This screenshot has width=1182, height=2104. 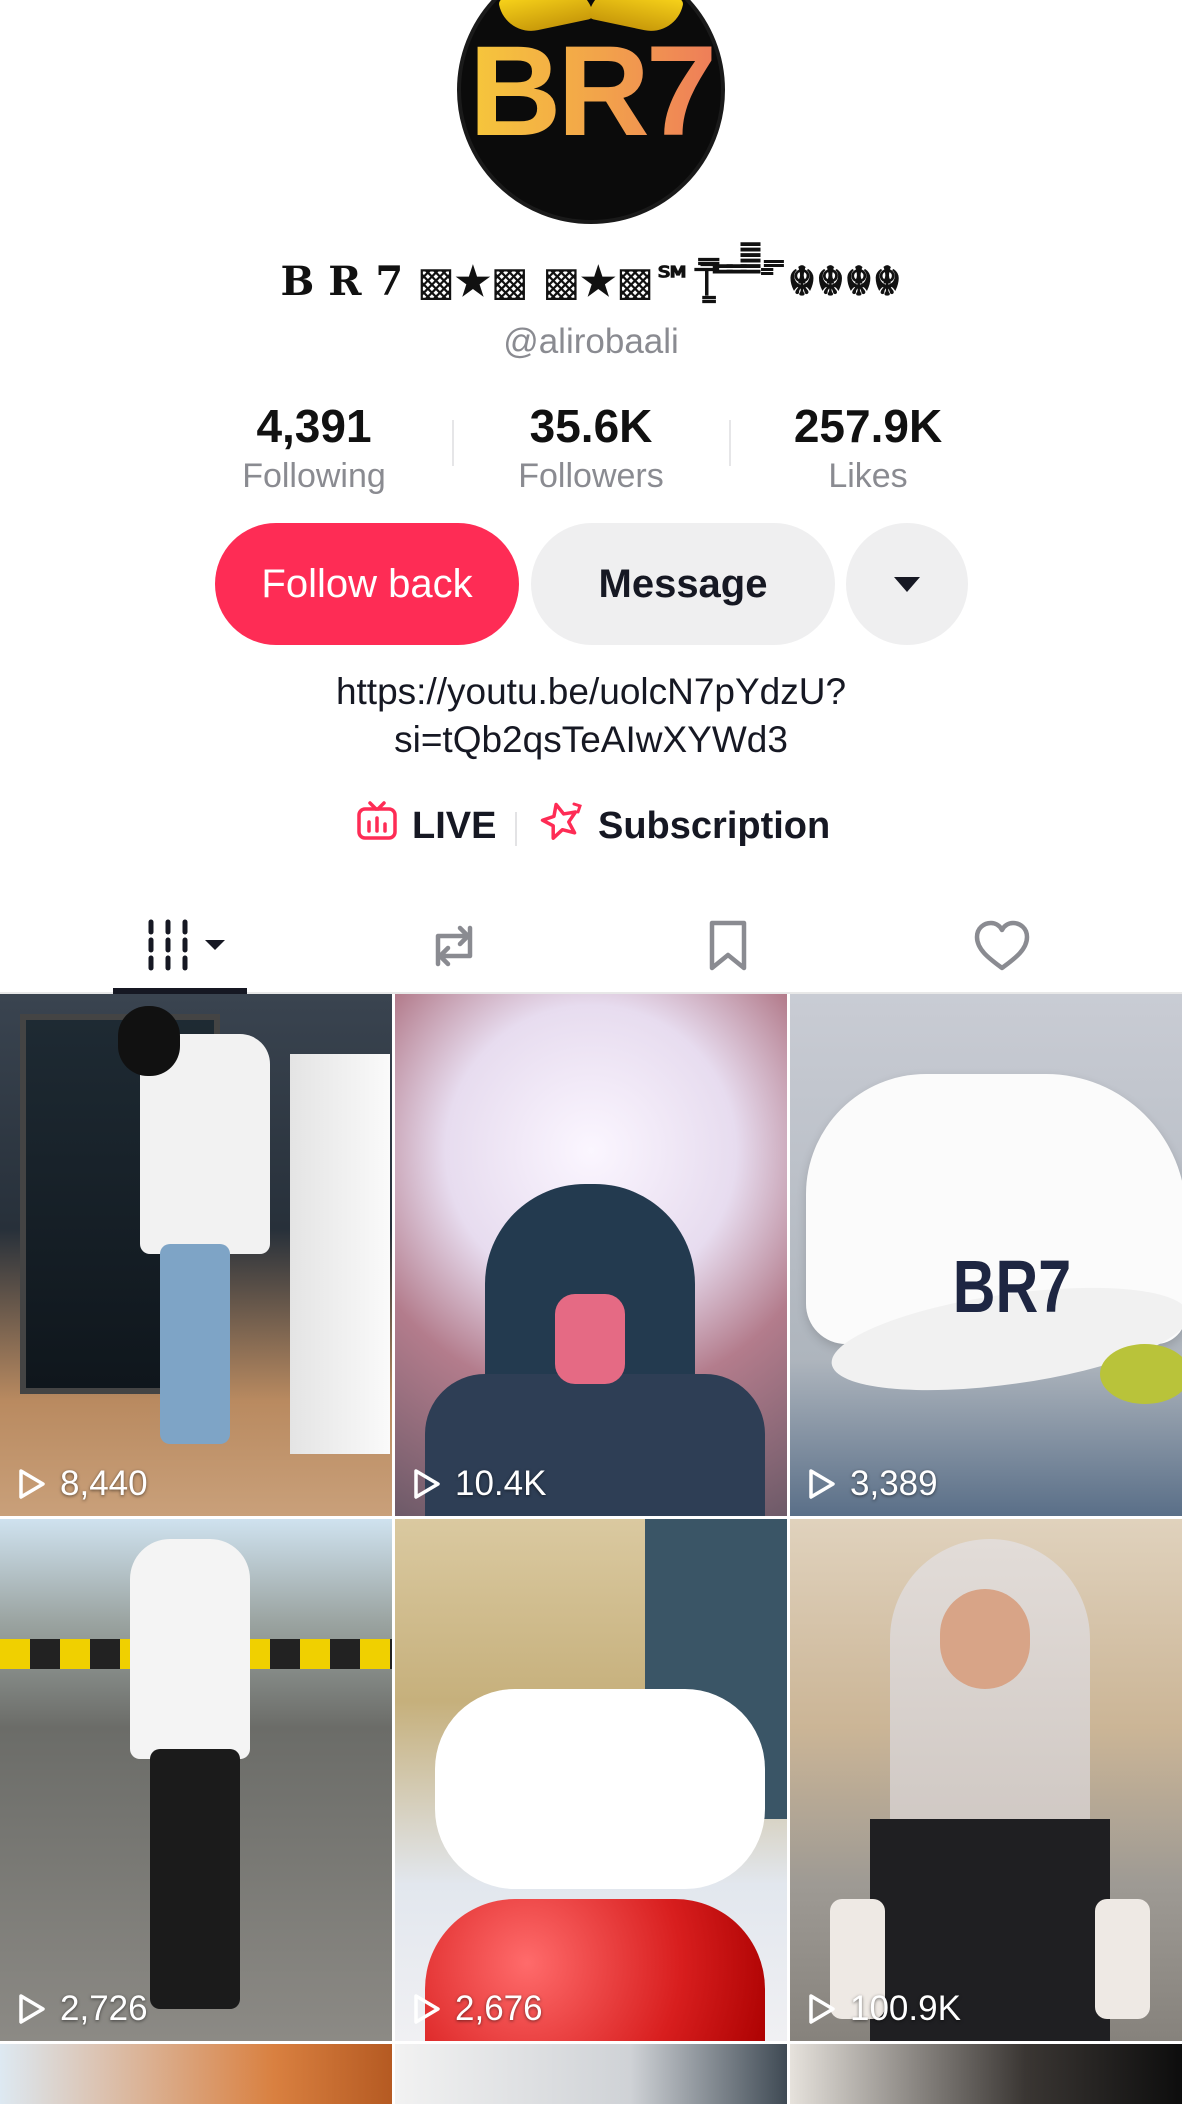 What do you see at coordinates (591, 1780) in the screenshot?
I see `video-thumbnail: 2,676` at bounding box center [591, 1780].